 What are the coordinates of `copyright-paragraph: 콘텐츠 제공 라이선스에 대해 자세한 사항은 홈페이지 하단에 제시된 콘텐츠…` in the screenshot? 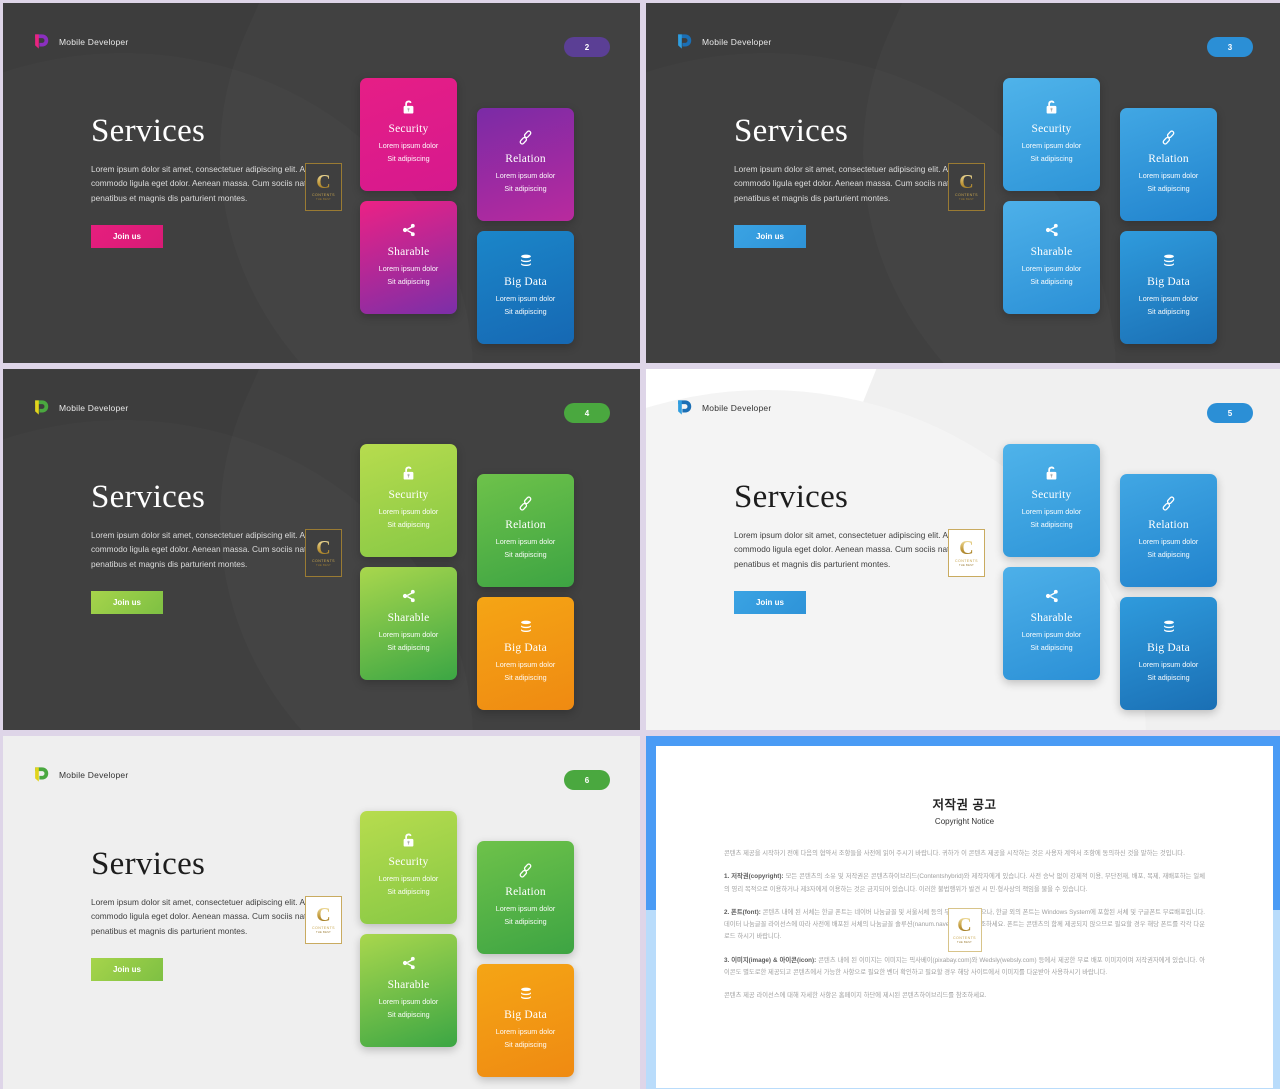 It's located at (855, 996).